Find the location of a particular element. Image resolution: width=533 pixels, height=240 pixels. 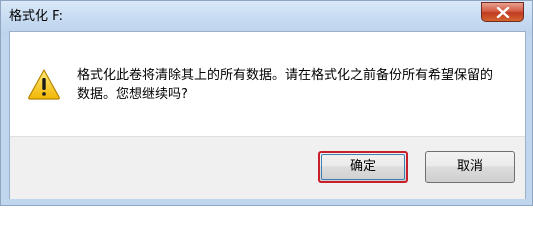

ok-button-label: 确定 is located at coordinates (362, 166).